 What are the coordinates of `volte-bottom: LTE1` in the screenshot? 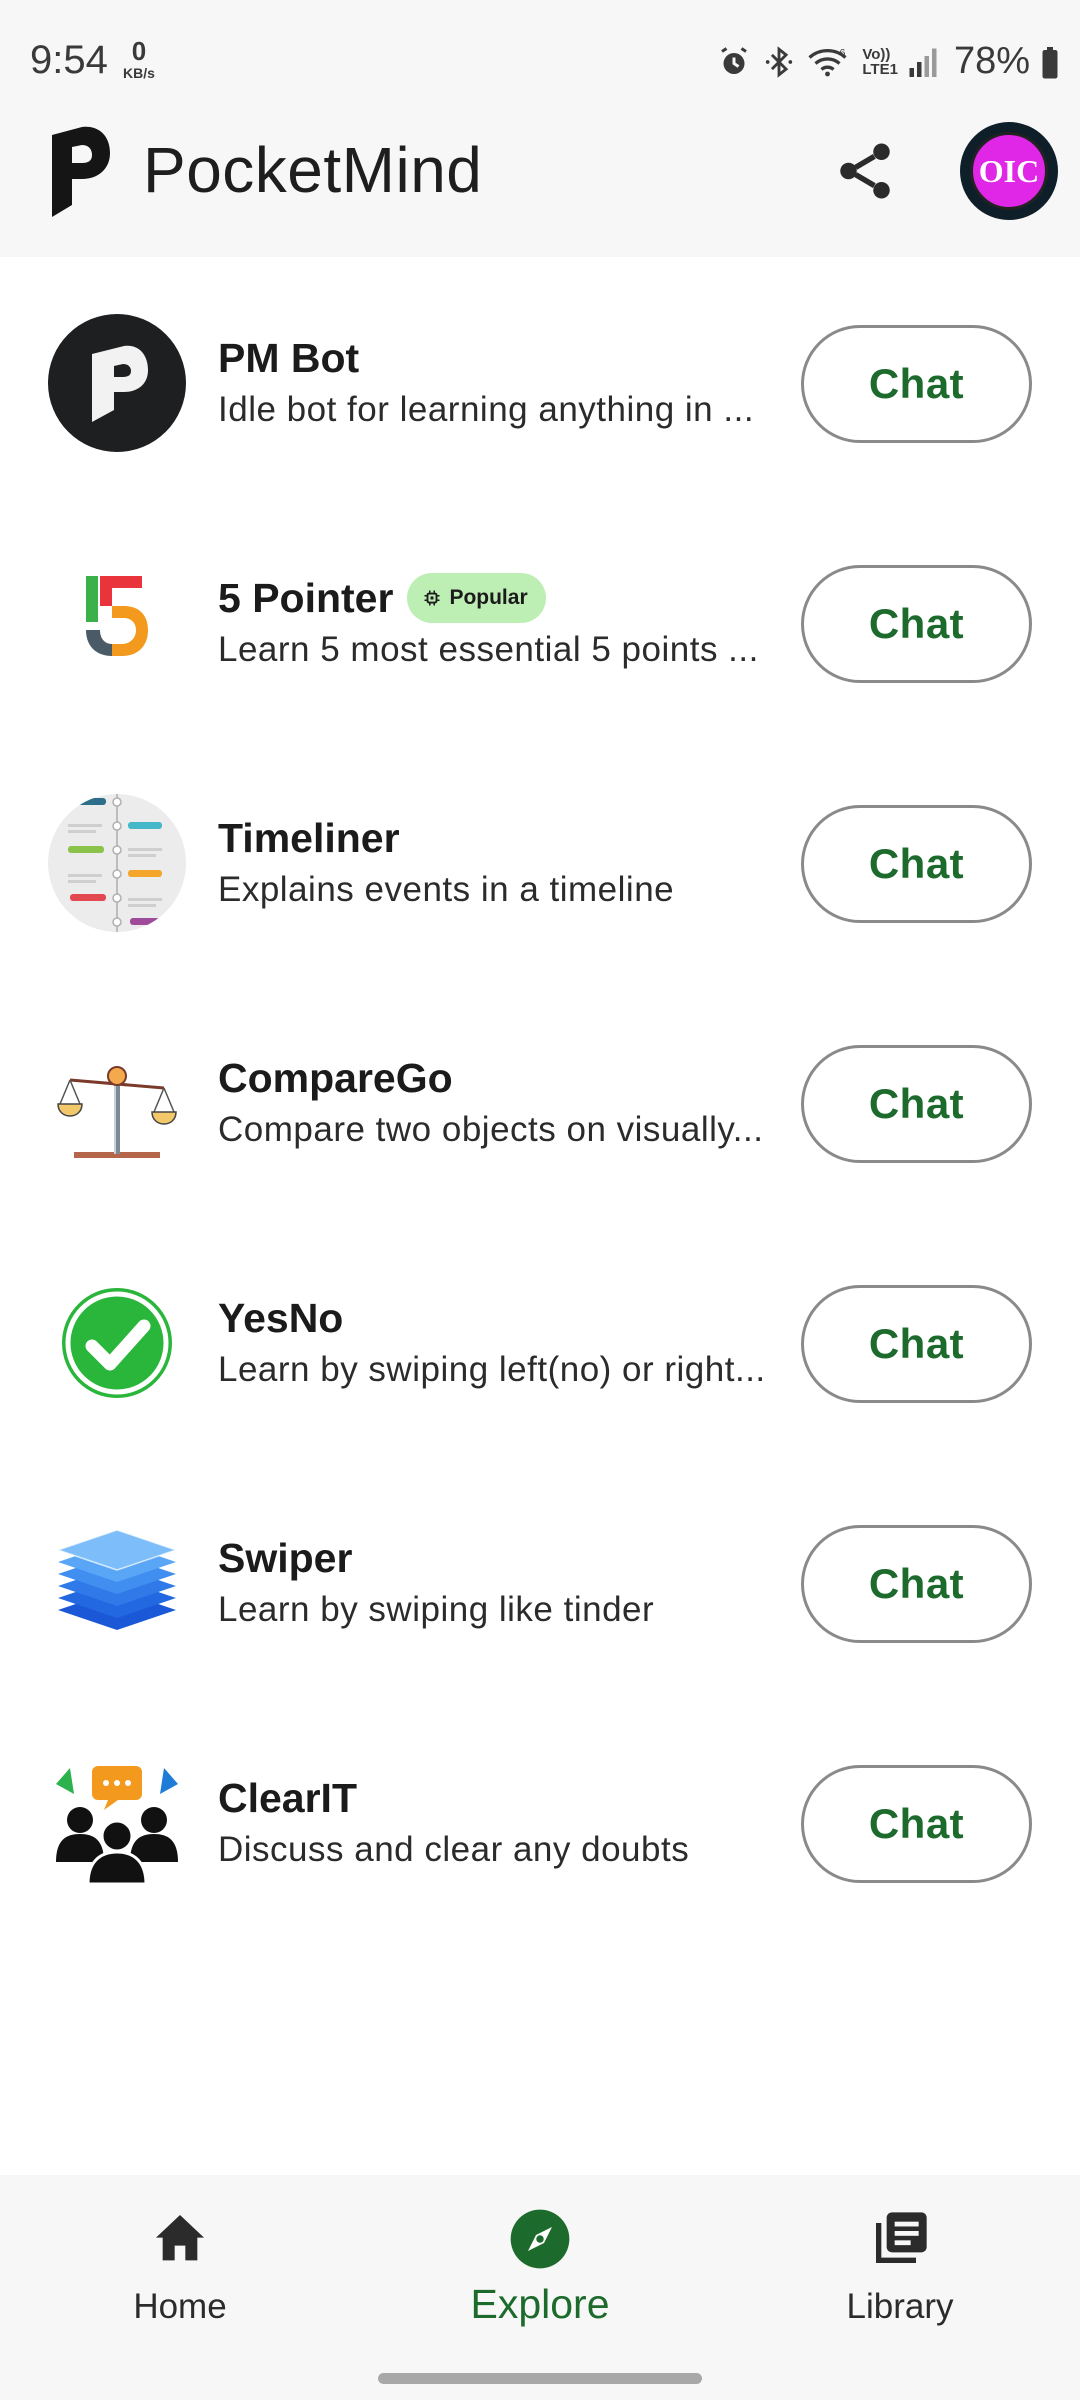 It's located at (880, 69).